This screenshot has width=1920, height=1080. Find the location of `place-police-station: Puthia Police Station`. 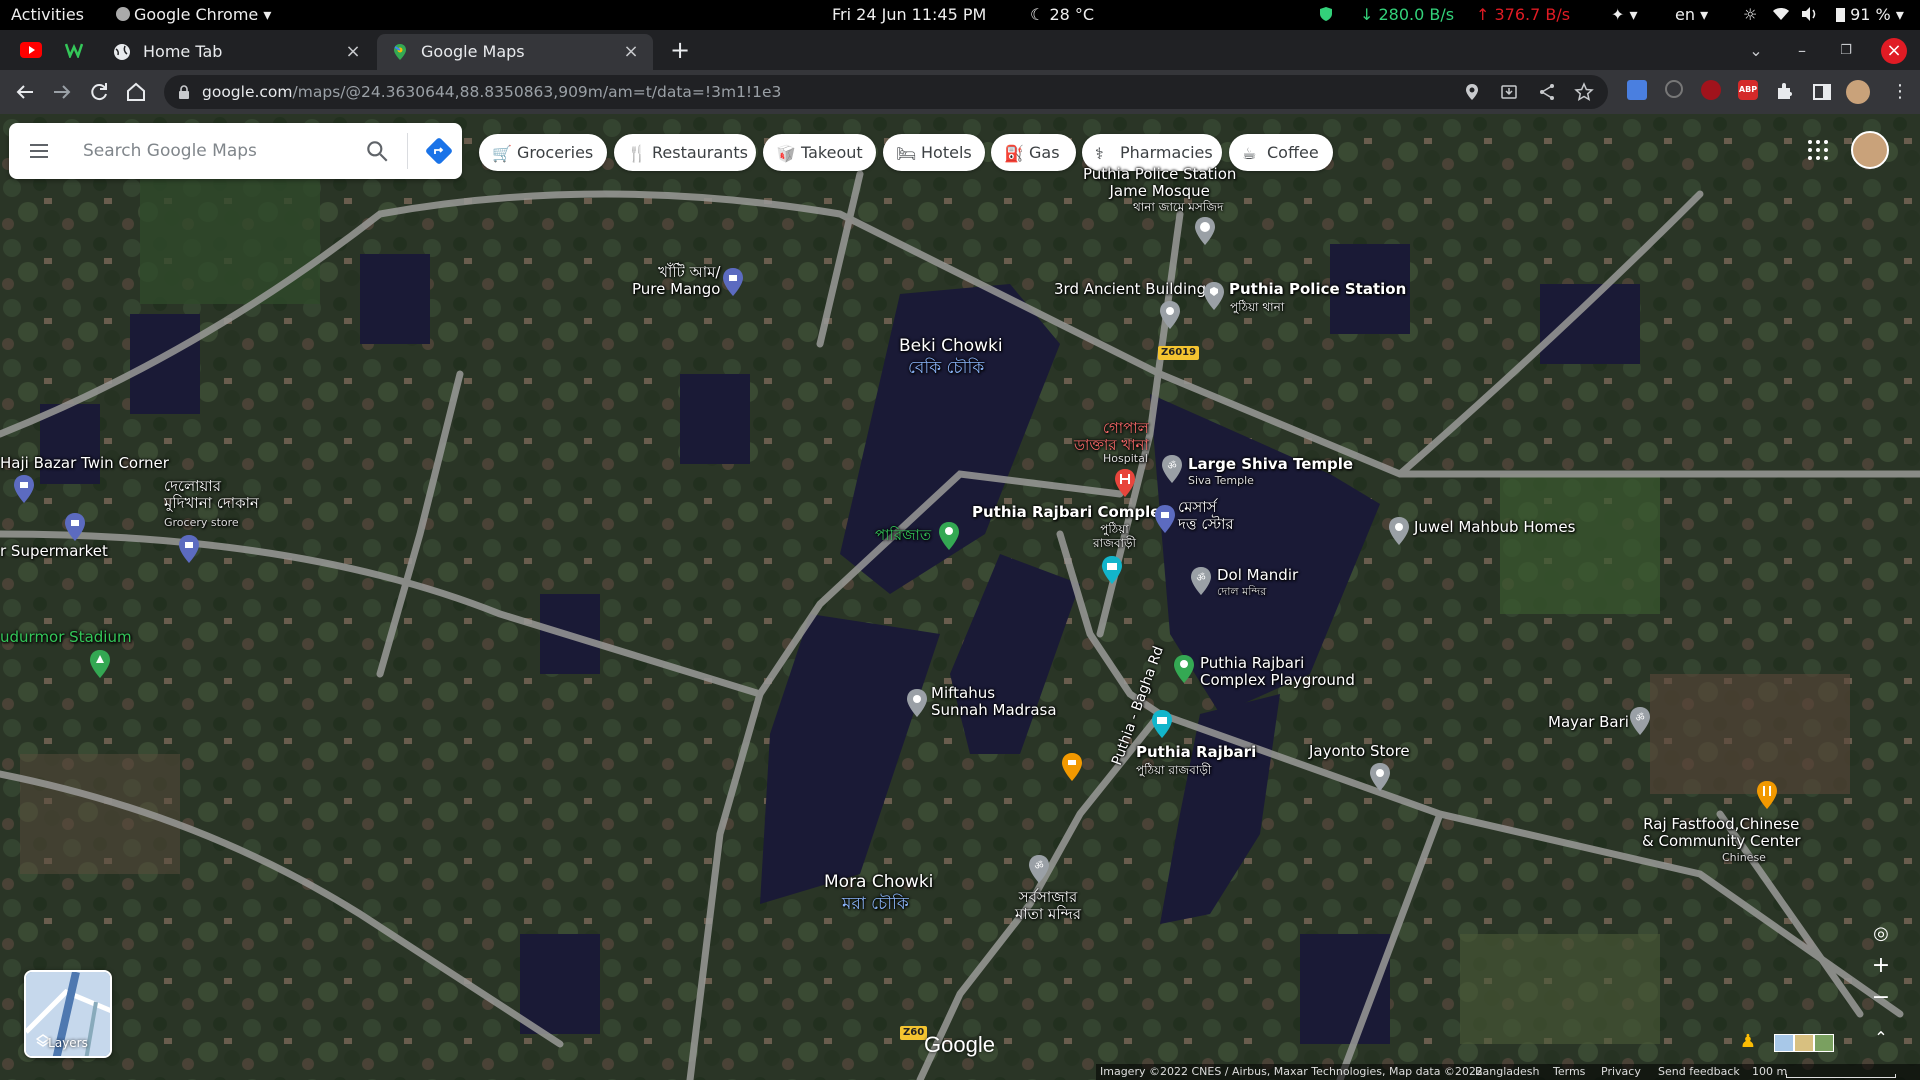

place-police-station: Puthia Police Station is located at coordinates (1317, 289).